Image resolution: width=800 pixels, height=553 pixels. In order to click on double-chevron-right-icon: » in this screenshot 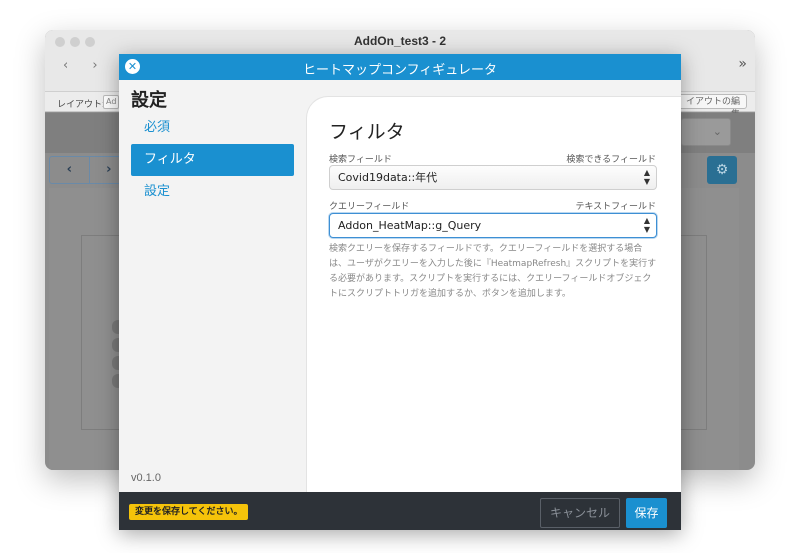, I will do `click(742, 64)`.